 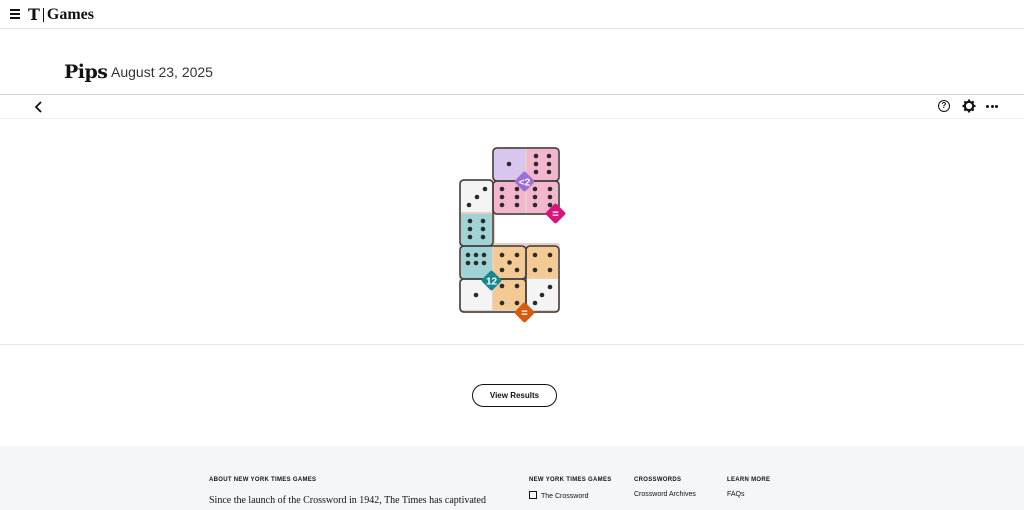 I want to click on gear-icon, so click(x=969, y=106).